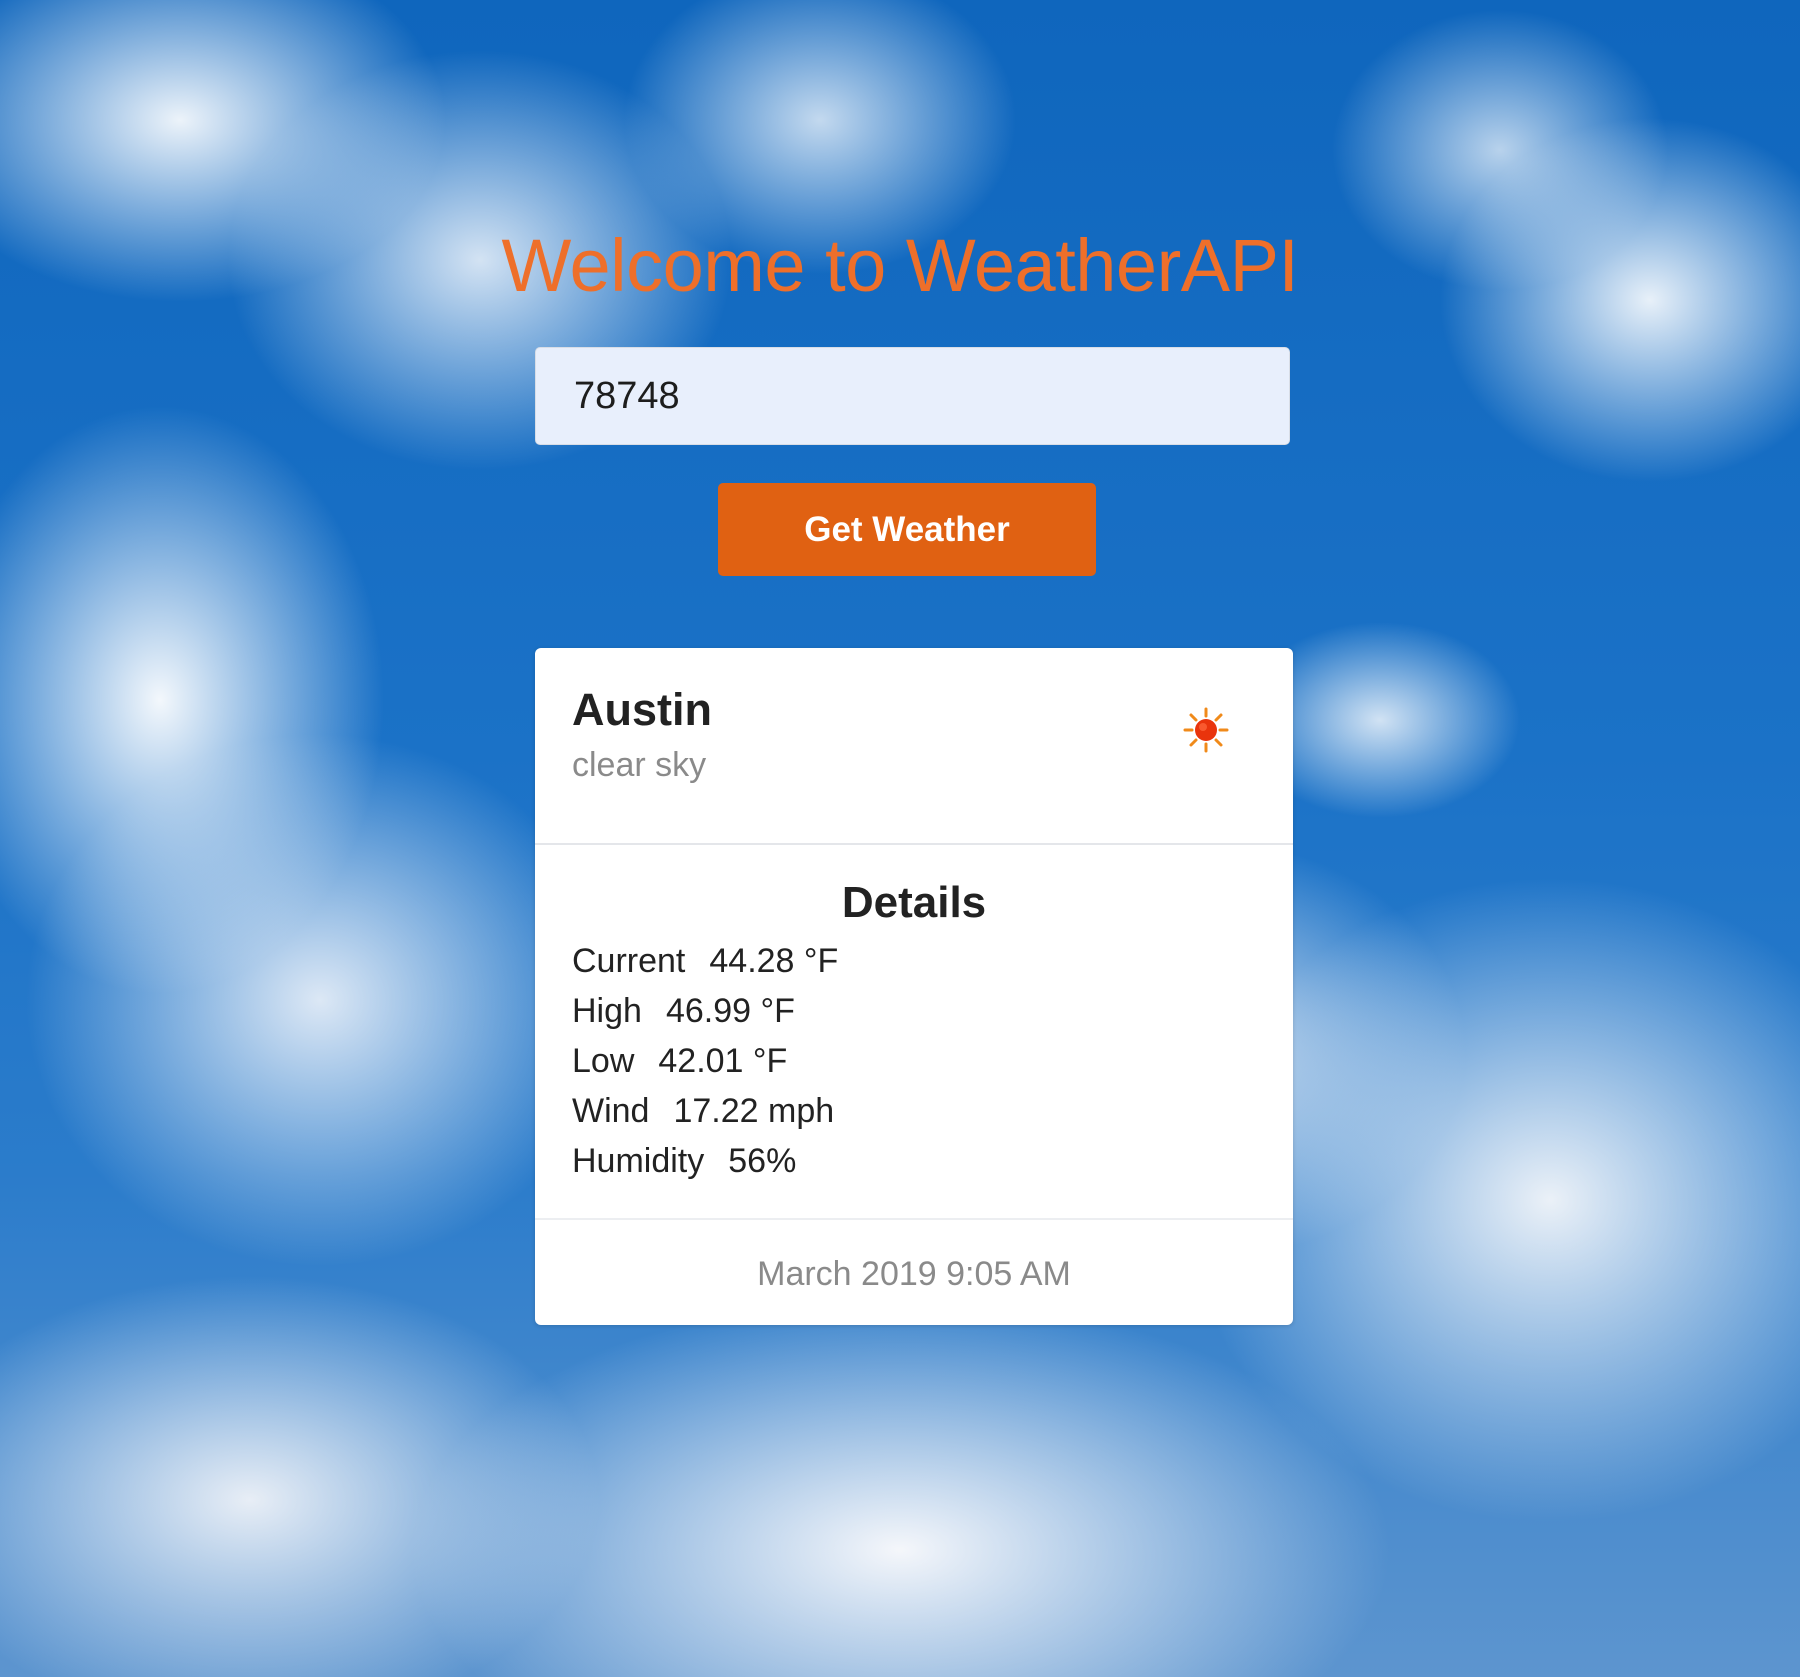  I want to click on weather-card-footer: March 2019 9:05 AM, so click(914, 1271).